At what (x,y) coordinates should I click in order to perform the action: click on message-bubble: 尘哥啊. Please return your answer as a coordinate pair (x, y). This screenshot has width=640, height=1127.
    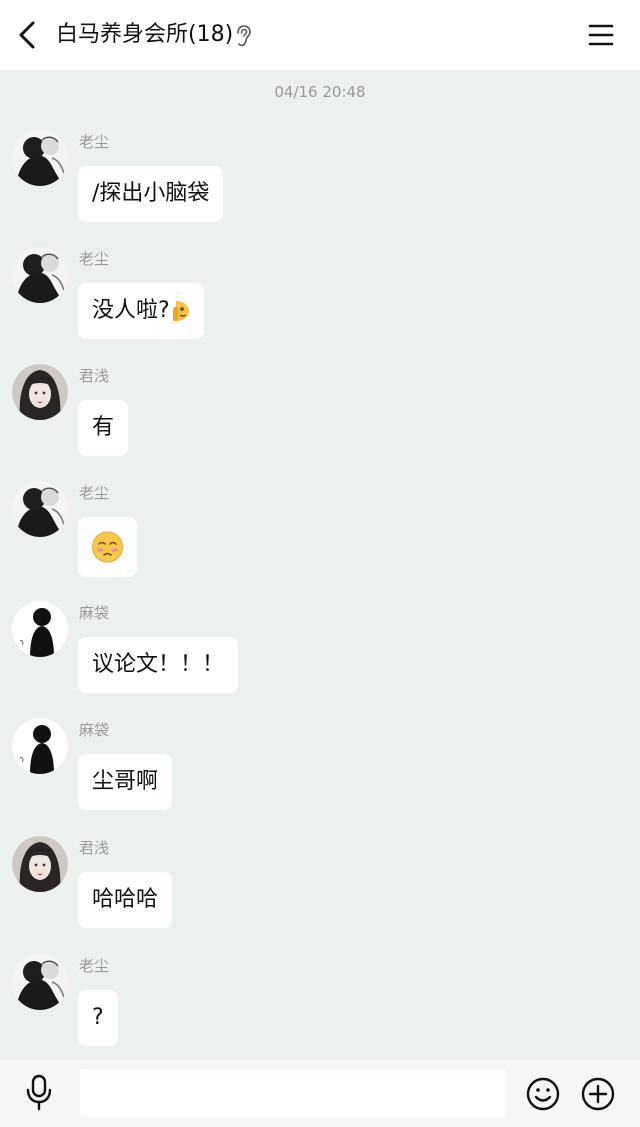
    Looking at the image, I should click on (125, 782).